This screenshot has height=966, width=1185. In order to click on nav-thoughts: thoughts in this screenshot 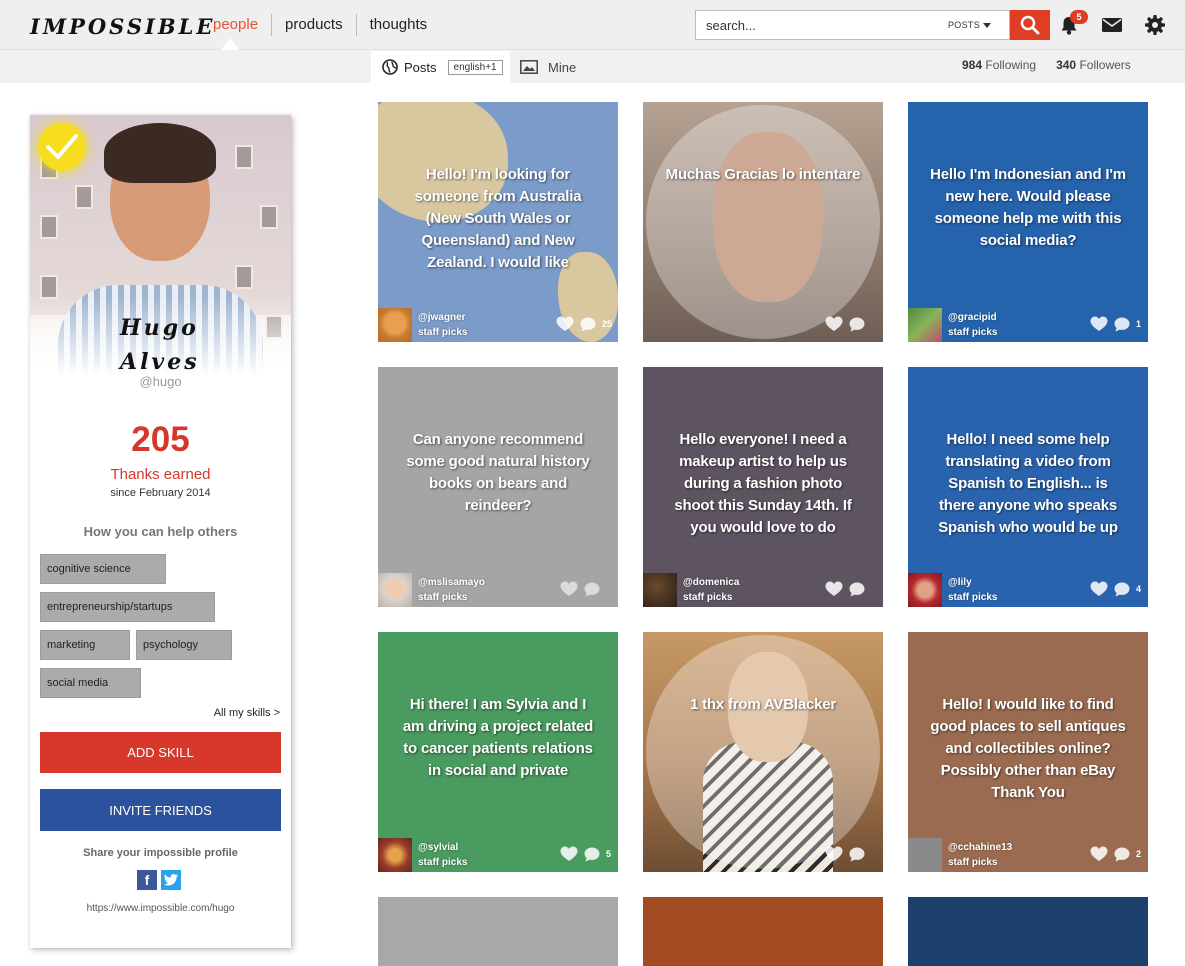, I will do `click(399, 25)`.